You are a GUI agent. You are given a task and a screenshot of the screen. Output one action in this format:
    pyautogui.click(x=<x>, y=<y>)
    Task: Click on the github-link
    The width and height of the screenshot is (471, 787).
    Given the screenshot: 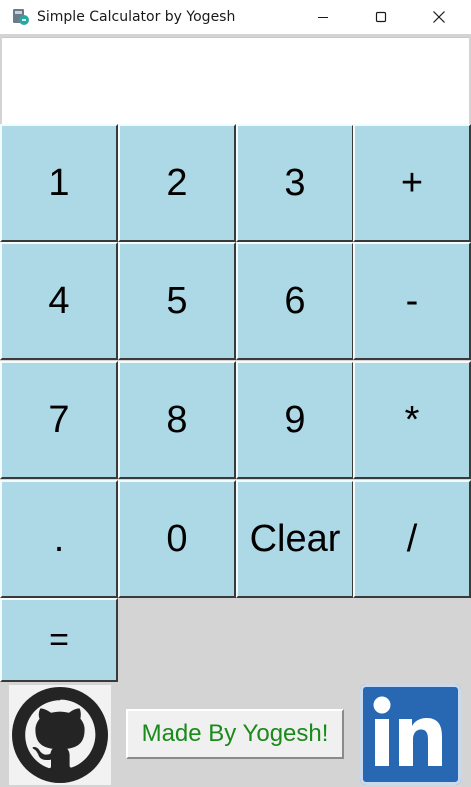 What is the action you would take?
    pyautogui.click(x=60, y=735)
    